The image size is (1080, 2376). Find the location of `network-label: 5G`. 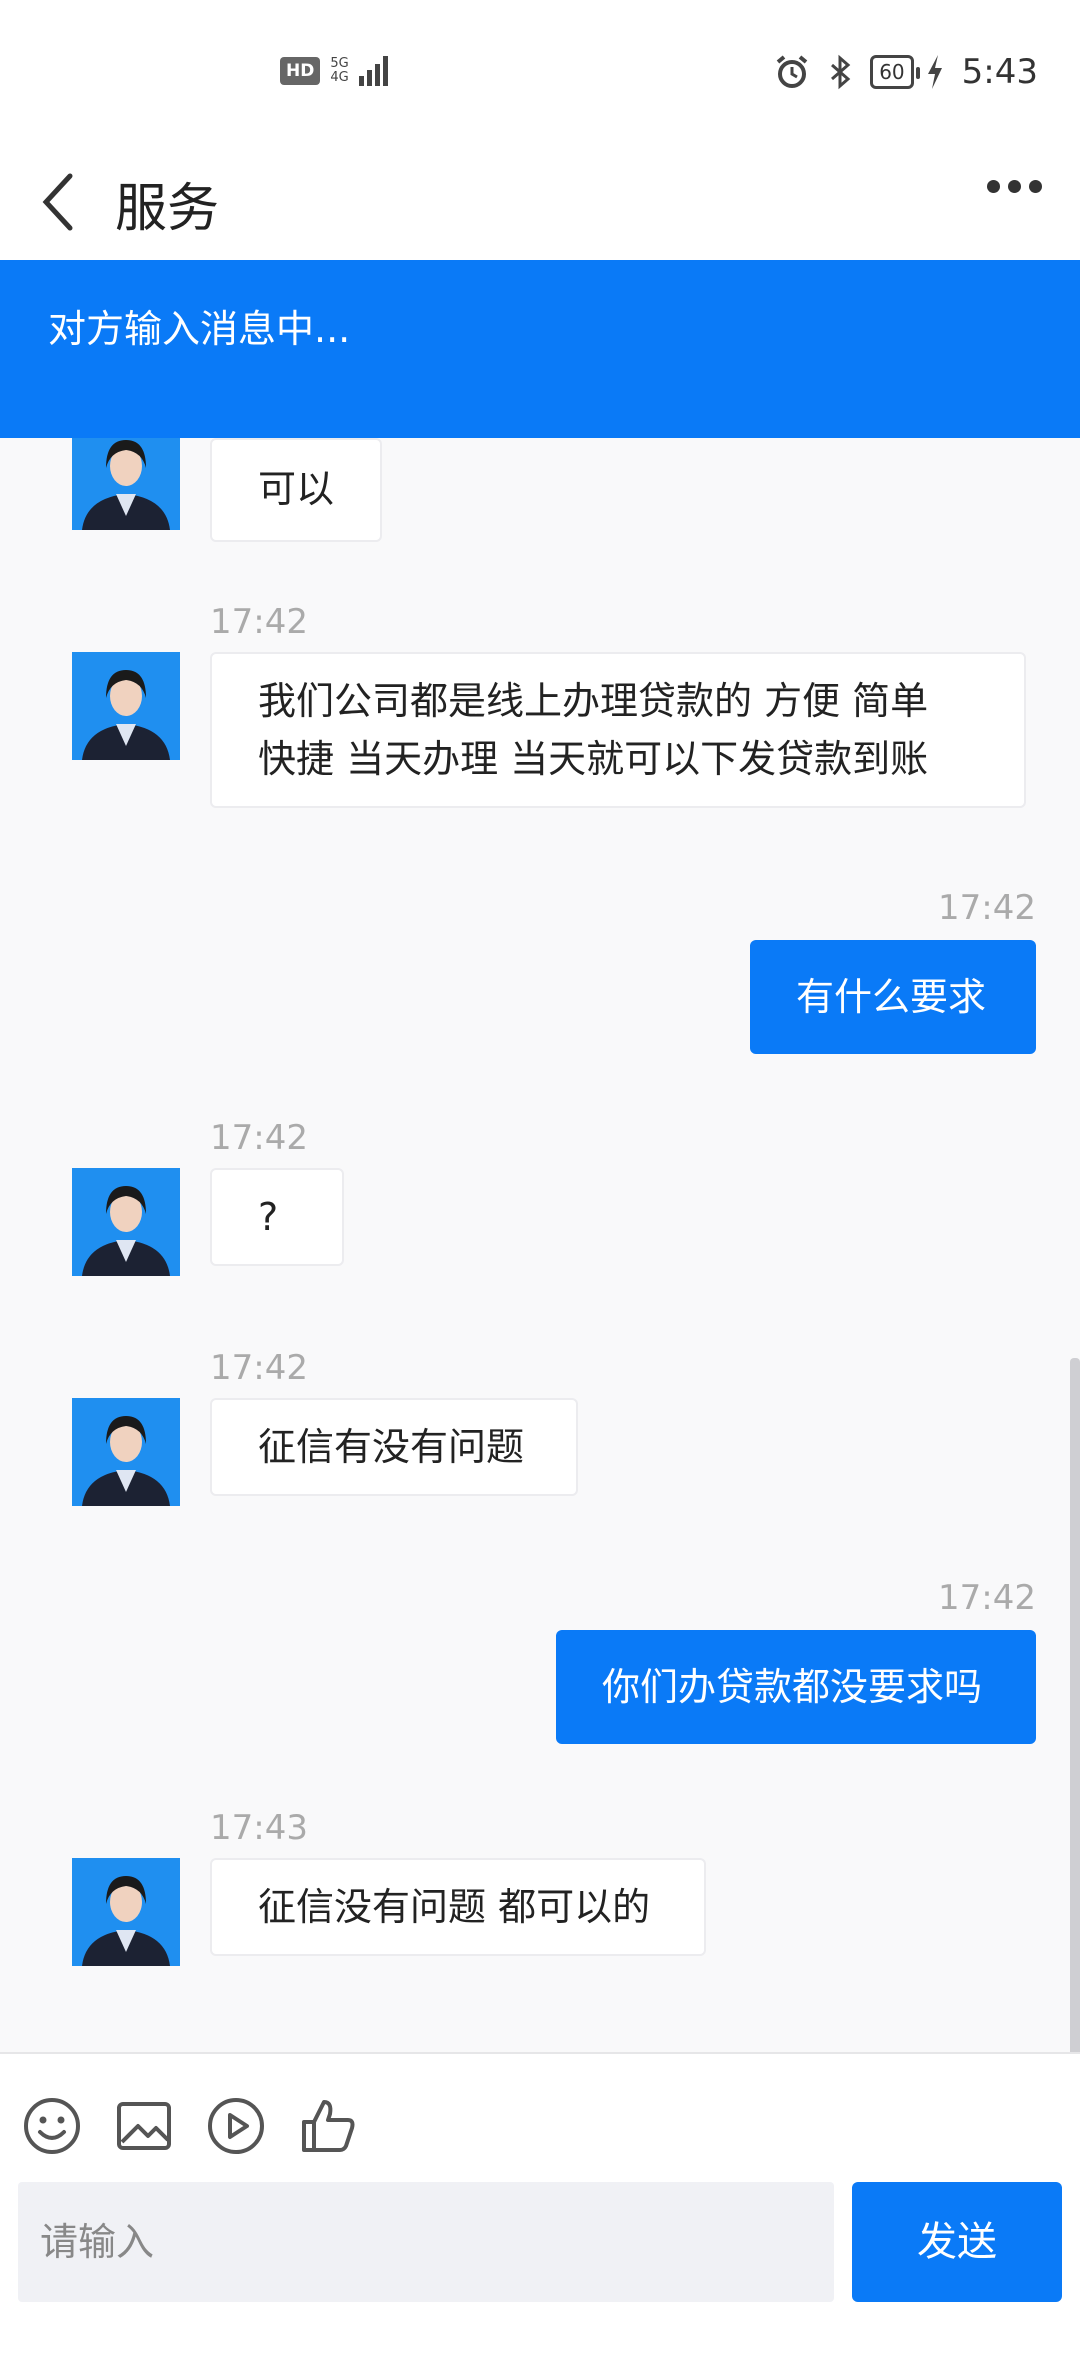

network-label: 5G is located at coordinates (339, 63).